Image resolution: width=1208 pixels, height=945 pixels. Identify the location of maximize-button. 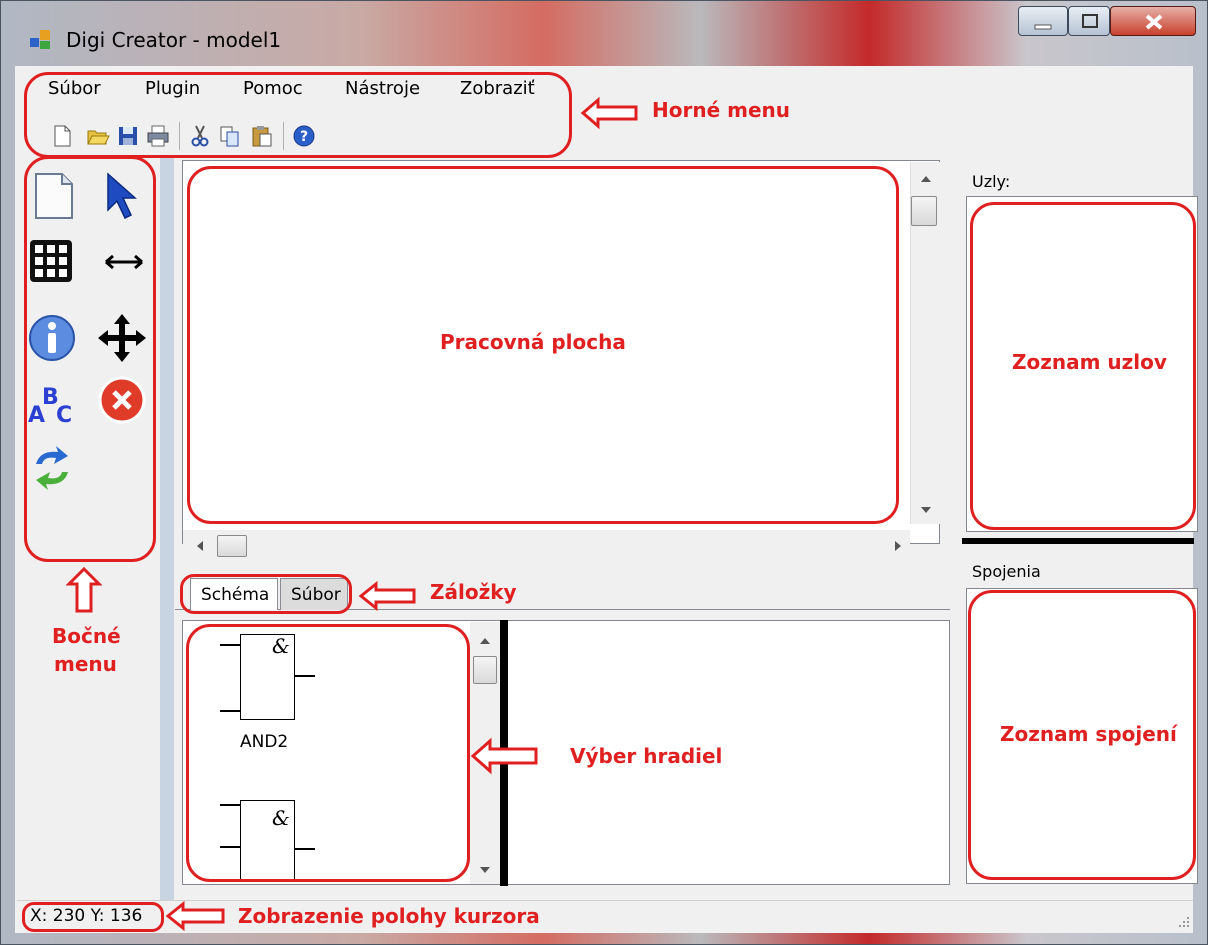
(1089, 21).